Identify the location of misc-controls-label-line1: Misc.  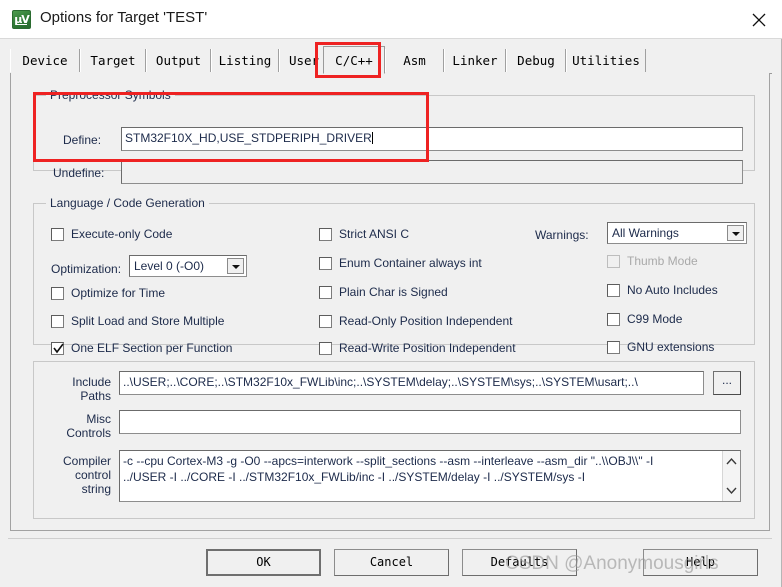
(98, 419).